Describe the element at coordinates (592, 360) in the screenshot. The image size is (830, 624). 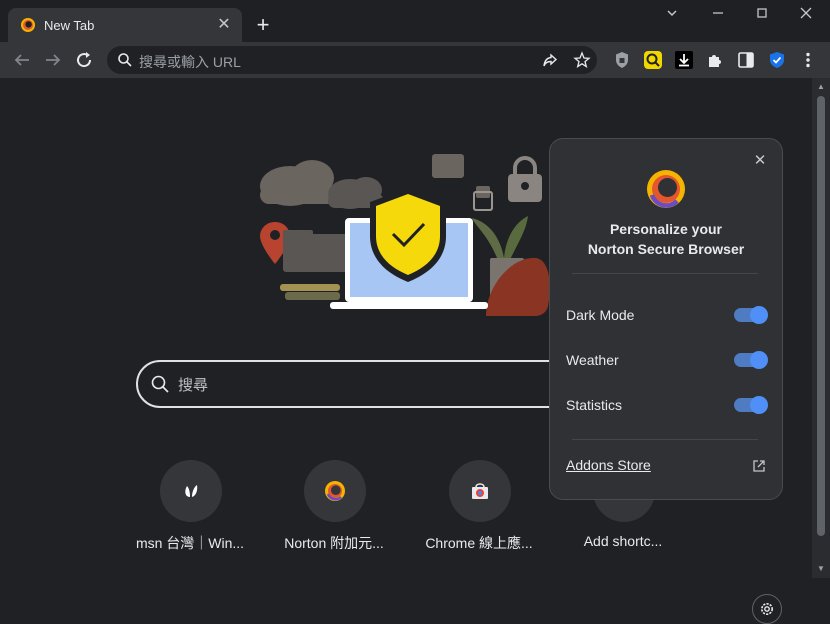
I see `weather-label: Weather` at that location.